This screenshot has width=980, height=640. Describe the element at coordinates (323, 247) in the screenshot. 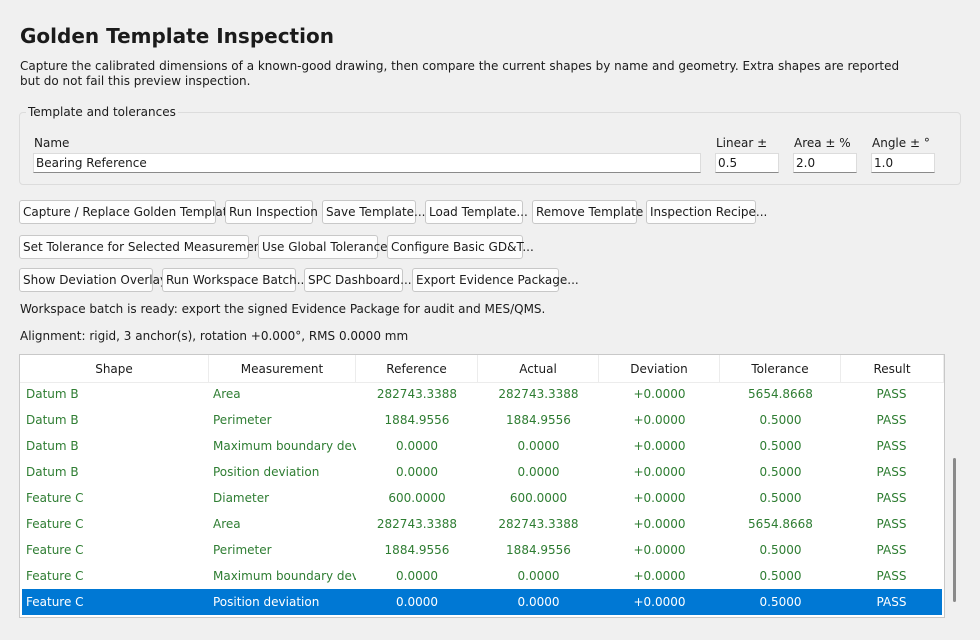

I see `use-global-tolerance-button: Use Global Tolerance` at that location.